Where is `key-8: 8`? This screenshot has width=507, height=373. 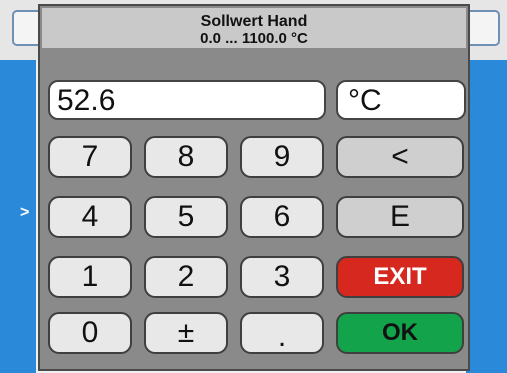 key-8: 8 is located at coordinates (186, 157).